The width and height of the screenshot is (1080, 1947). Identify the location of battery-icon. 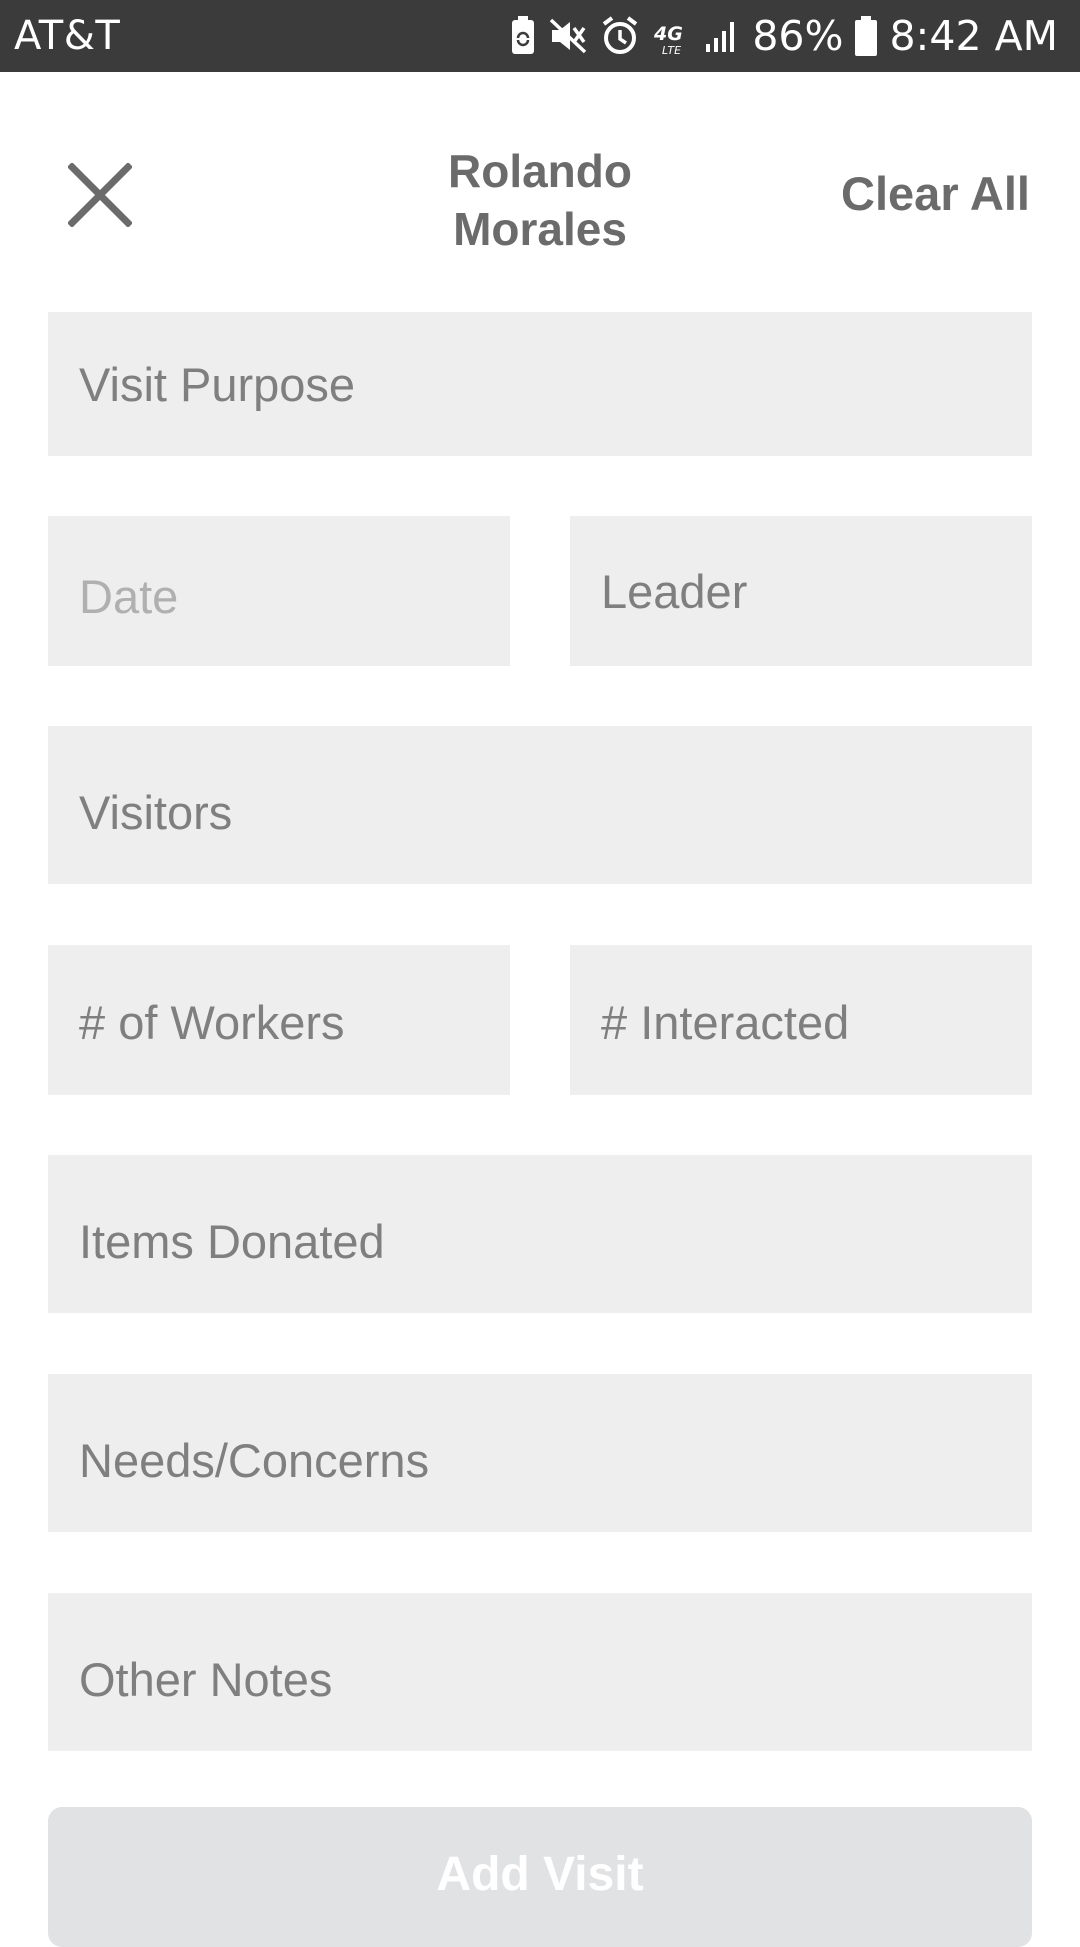
(866, 36).